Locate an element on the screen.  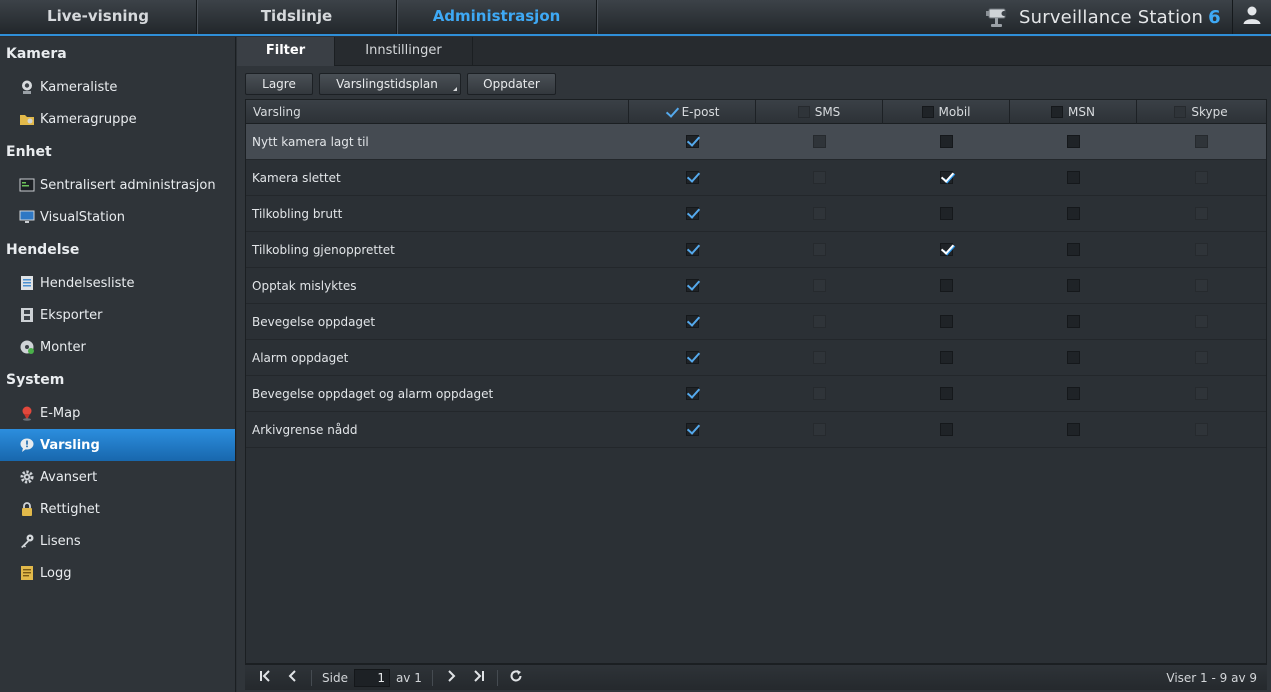
column-header-sms: SMS is located at coordinates (819, 112).